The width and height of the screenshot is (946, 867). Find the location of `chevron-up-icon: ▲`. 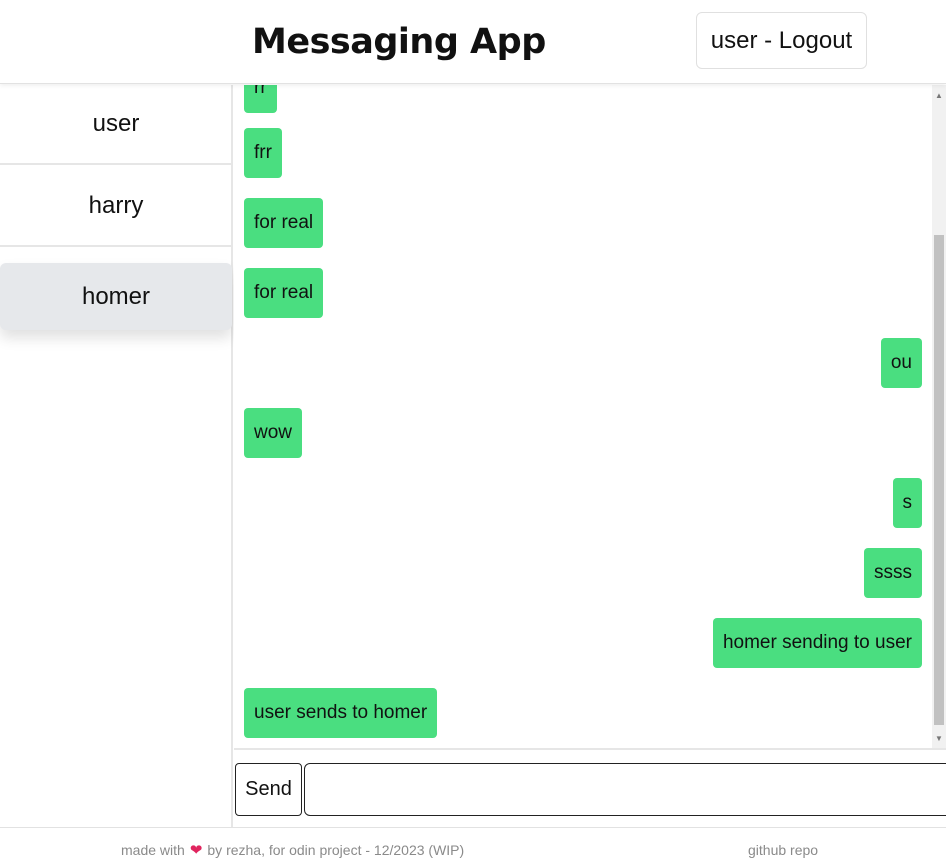

chevron-up-icon: ▲ is located at coordinates (939, 95).